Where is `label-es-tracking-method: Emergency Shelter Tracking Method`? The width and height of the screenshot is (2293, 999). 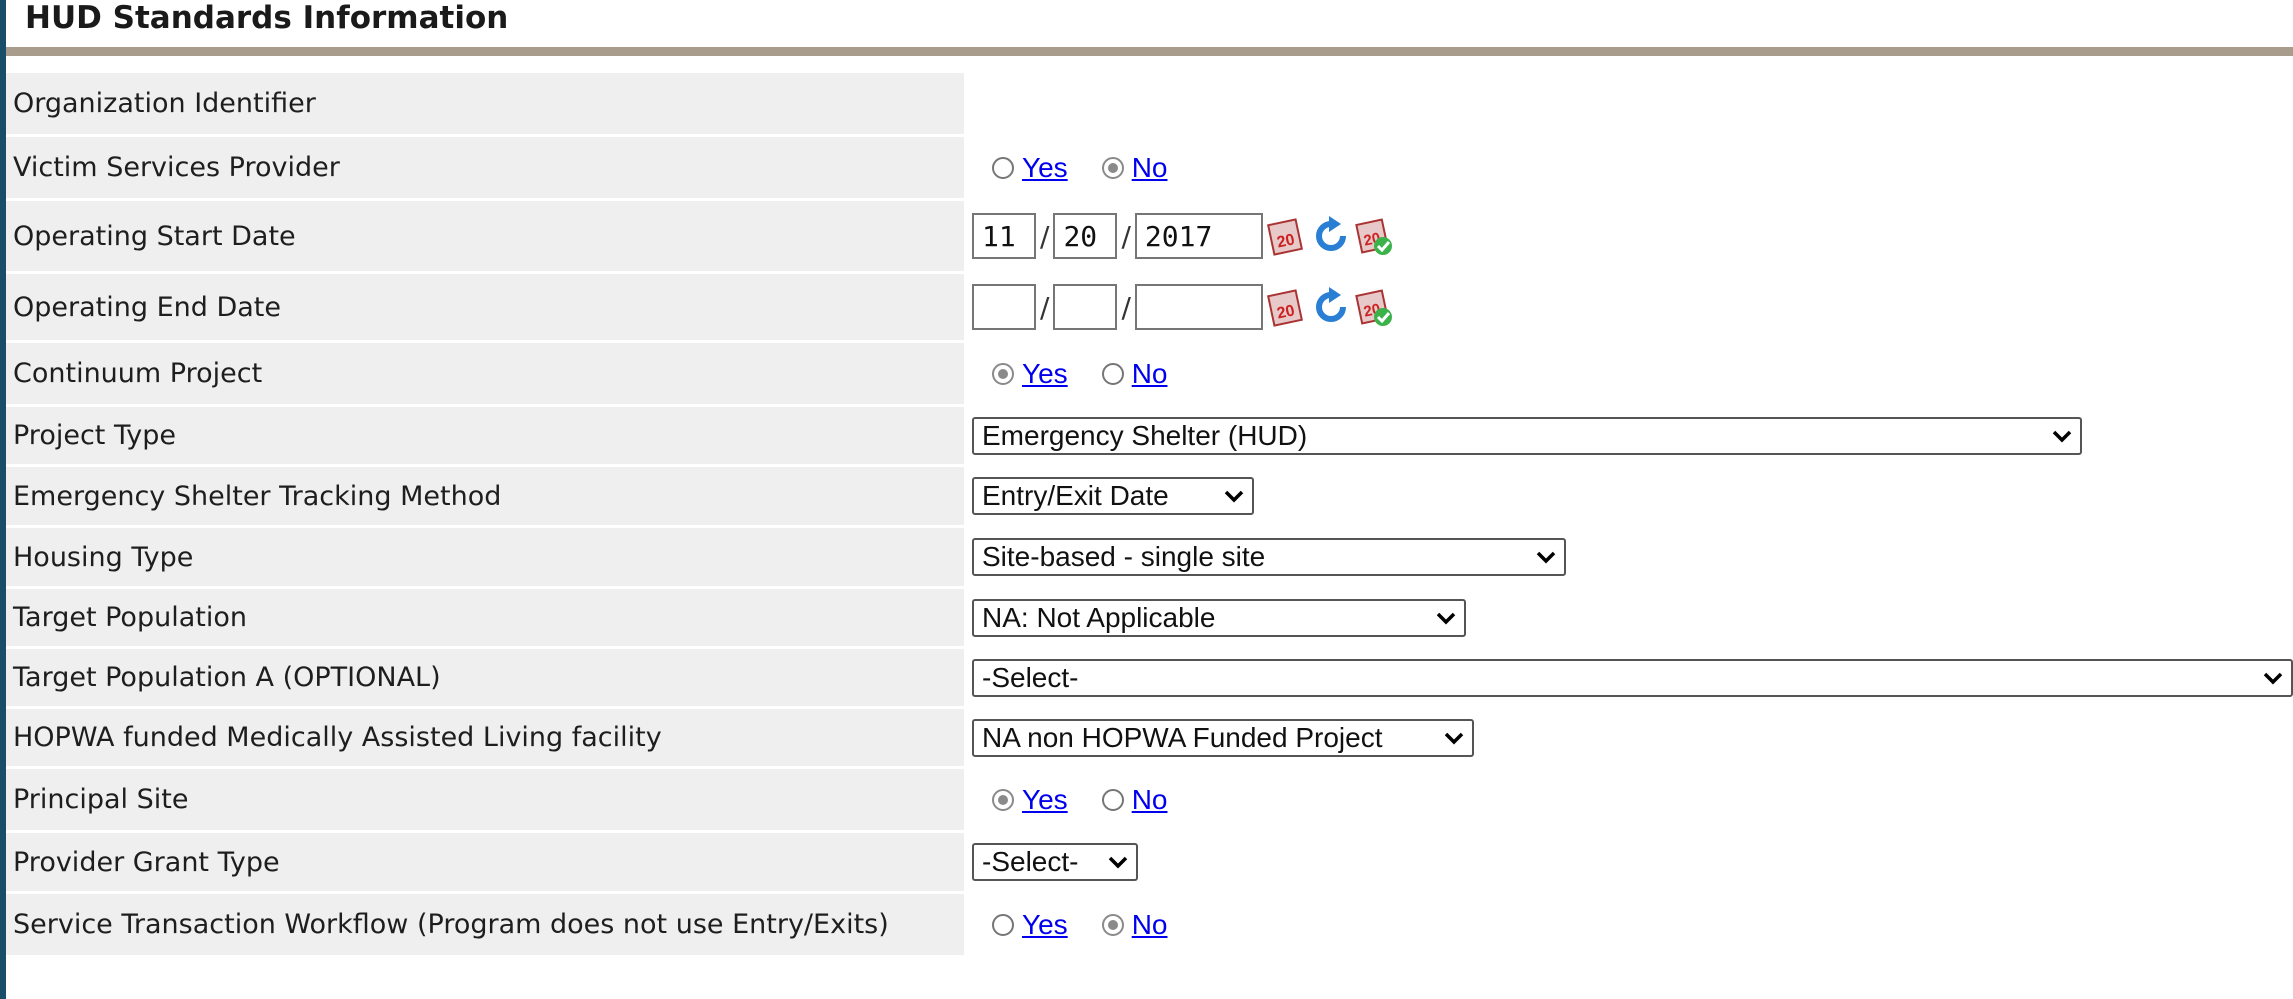
label-es-tracking-method: Emergency Shelter Tracking Method is located at coordinates (485, 496).